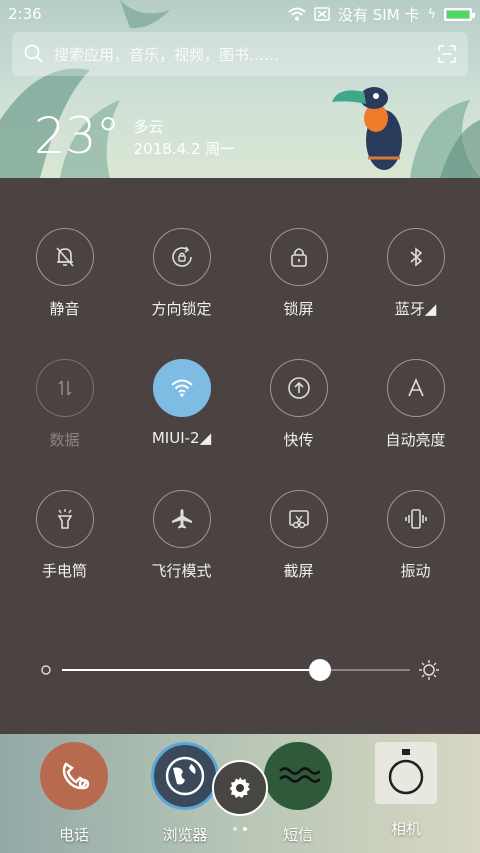 The image size is (480, 853). I want to click on toggle-wifi: MIUI-2◢, so click(181, 404).